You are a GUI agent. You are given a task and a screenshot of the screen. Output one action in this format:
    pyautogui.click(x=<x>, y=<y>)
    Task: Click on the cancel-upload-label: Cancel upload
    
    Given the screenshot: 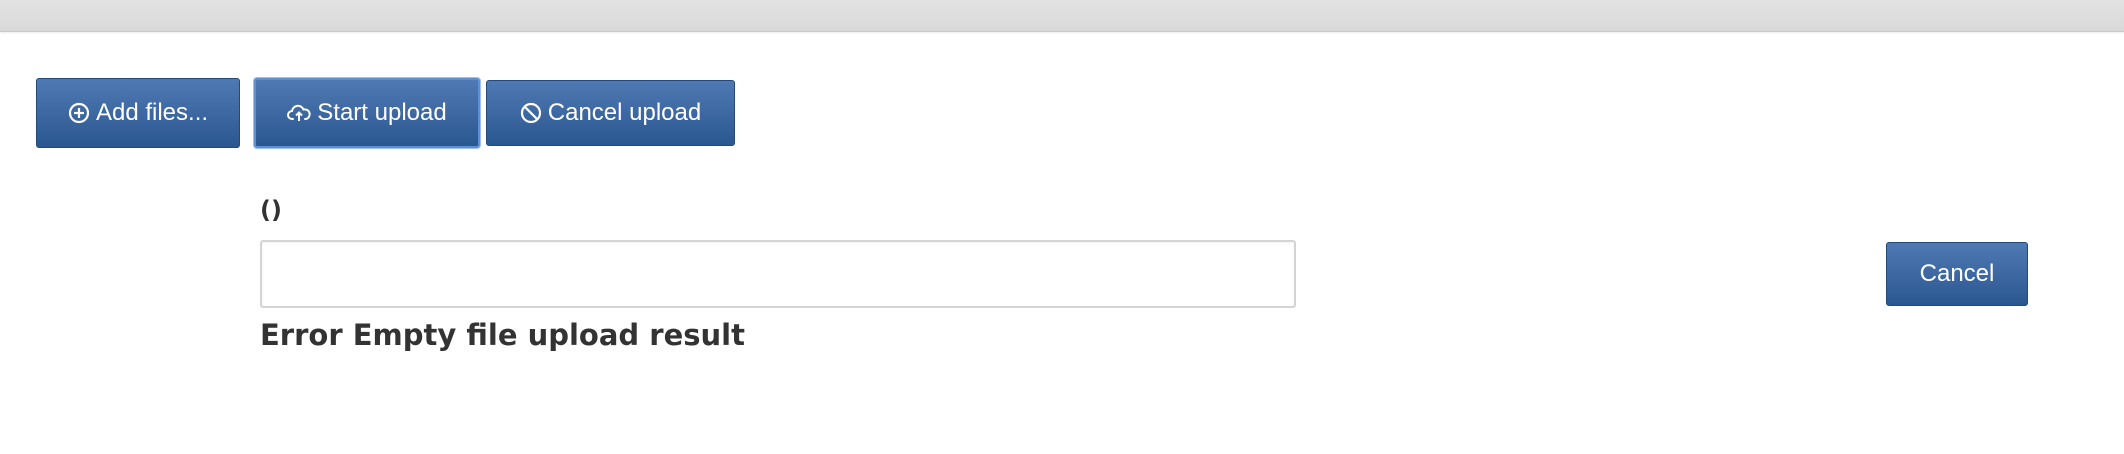 What is the action you would take?
    pyautogui.click(x=624, y=112)
    